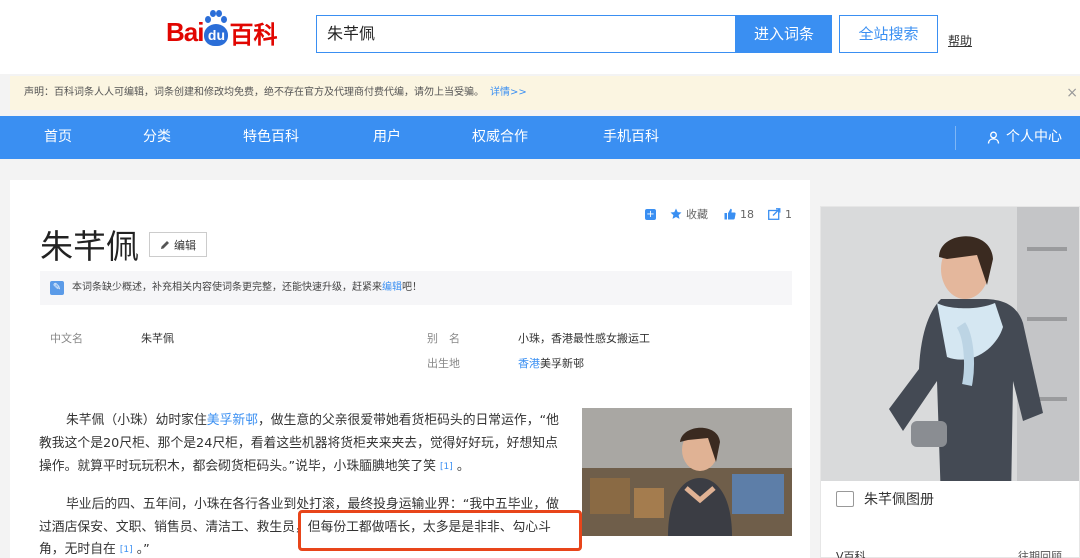 The image size is (1080, 558). I want to click on info-key-birthplace: 出生地, so click(443, 363).